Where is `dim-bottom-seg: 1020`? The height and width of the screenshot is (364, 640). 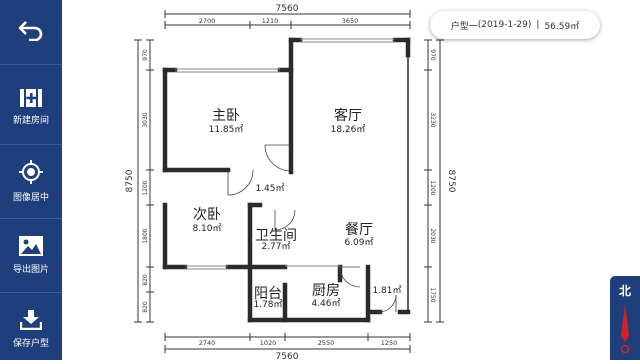
dim-bottom-seg: 1020 is located at coordinates (268, 343).